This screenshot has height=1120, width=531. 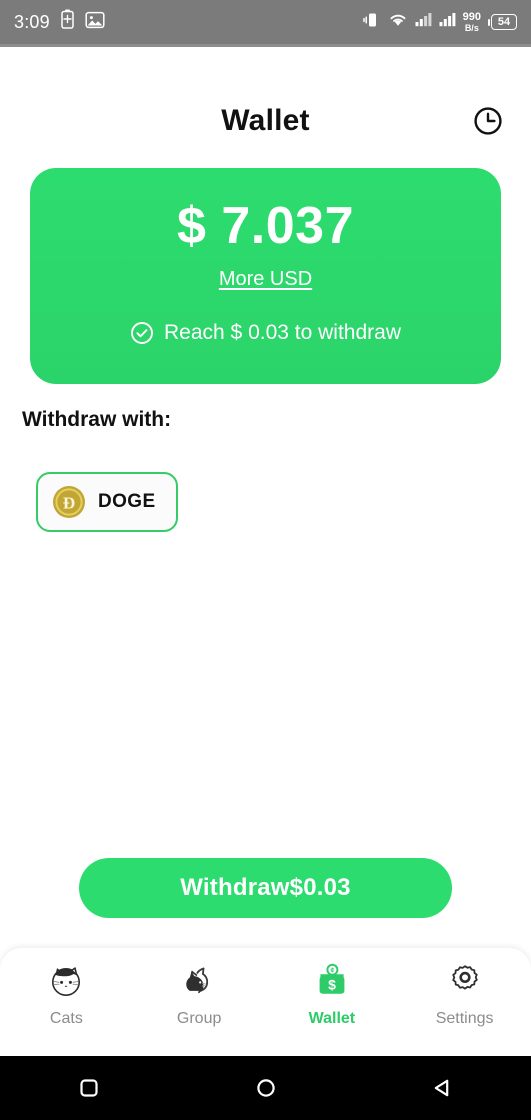 What do you see at coordinates (127, 501) in the screenshot?
I see `withdraw-method-label: DOGE` at bounding box center [127, 501].